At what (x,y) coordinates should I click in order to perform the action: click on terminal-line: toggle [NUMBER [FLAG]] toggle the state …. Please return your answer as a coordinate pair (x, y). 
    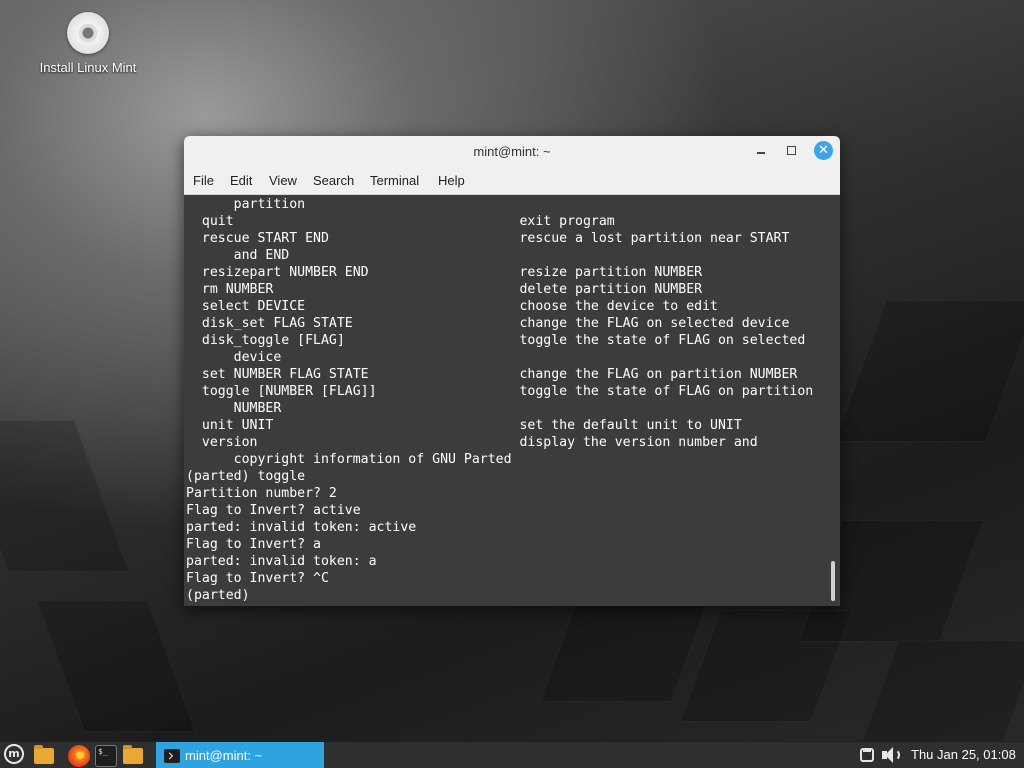
    Looking at the image, I should click on (500, 391).